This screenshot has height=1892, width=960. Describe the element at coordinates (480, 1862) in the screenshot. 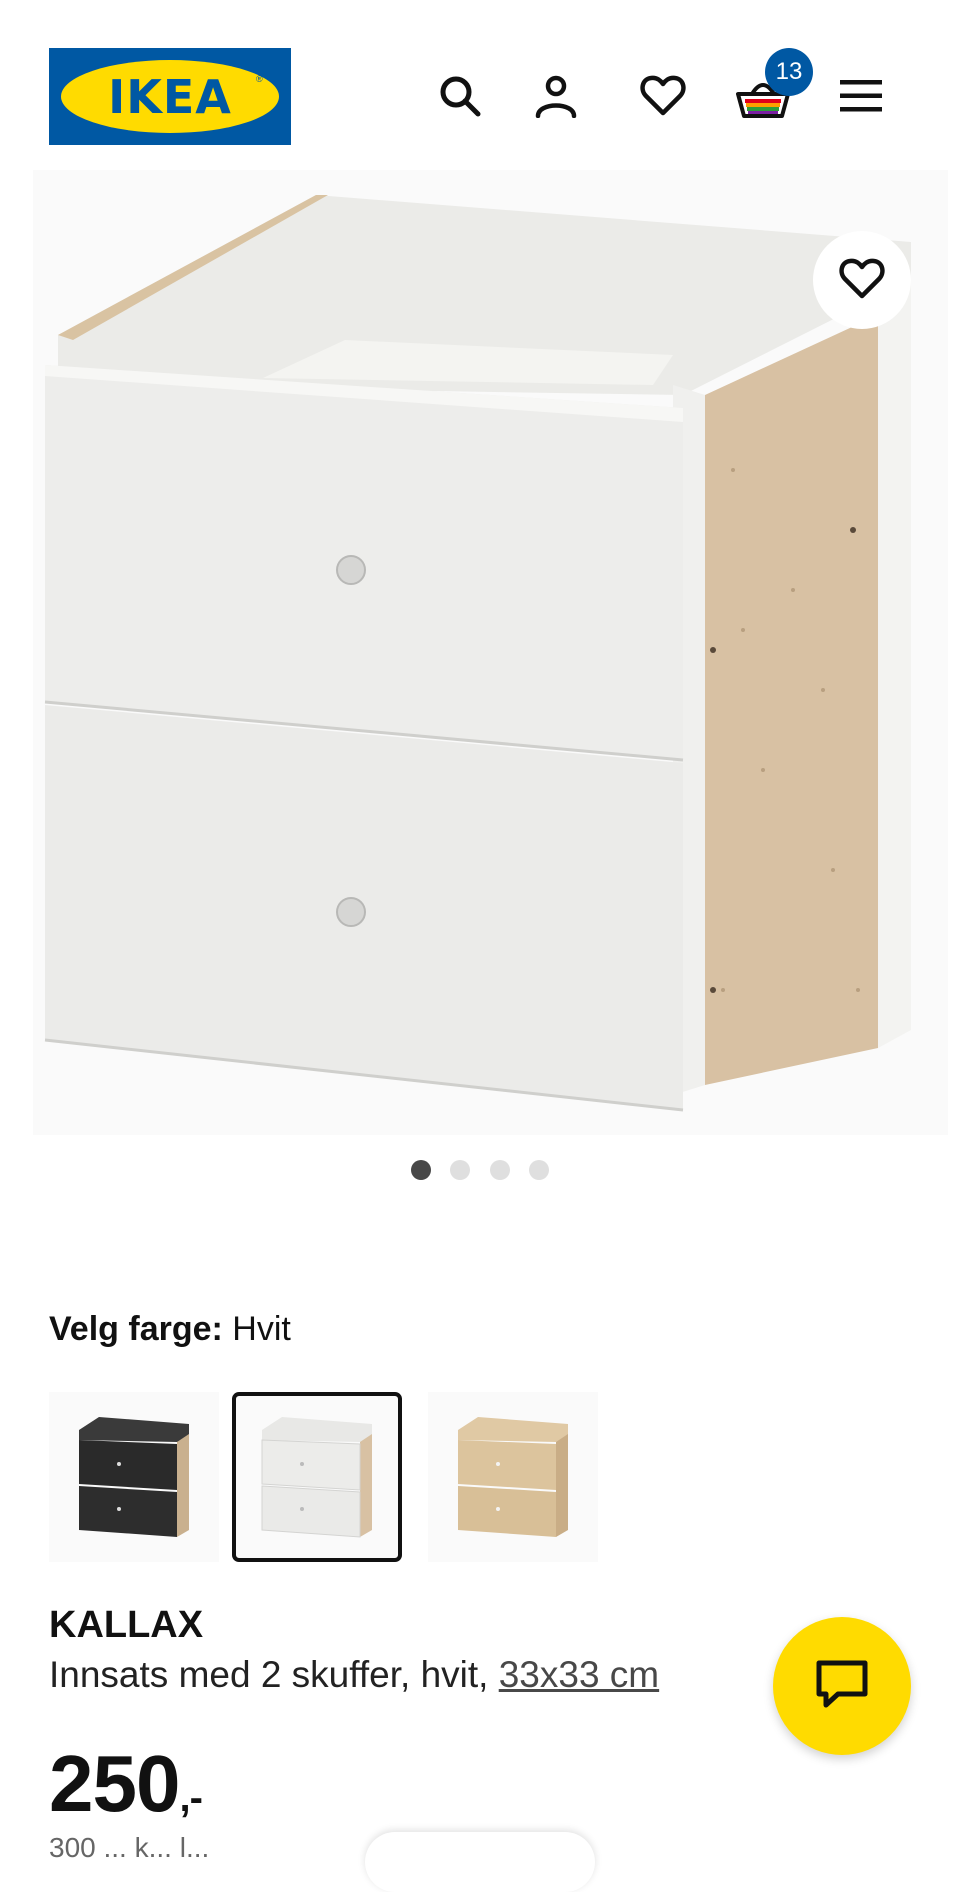

I see `bottom-sticky-pill` at that location.